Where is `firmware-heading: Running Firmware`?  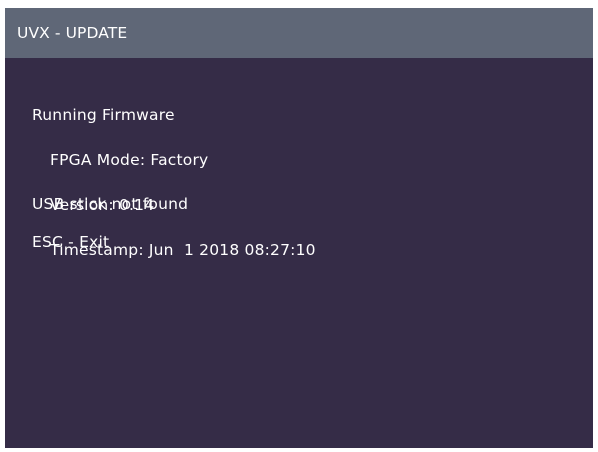 firmware-heading: Running Firmware is located at coordinates (103, 115).